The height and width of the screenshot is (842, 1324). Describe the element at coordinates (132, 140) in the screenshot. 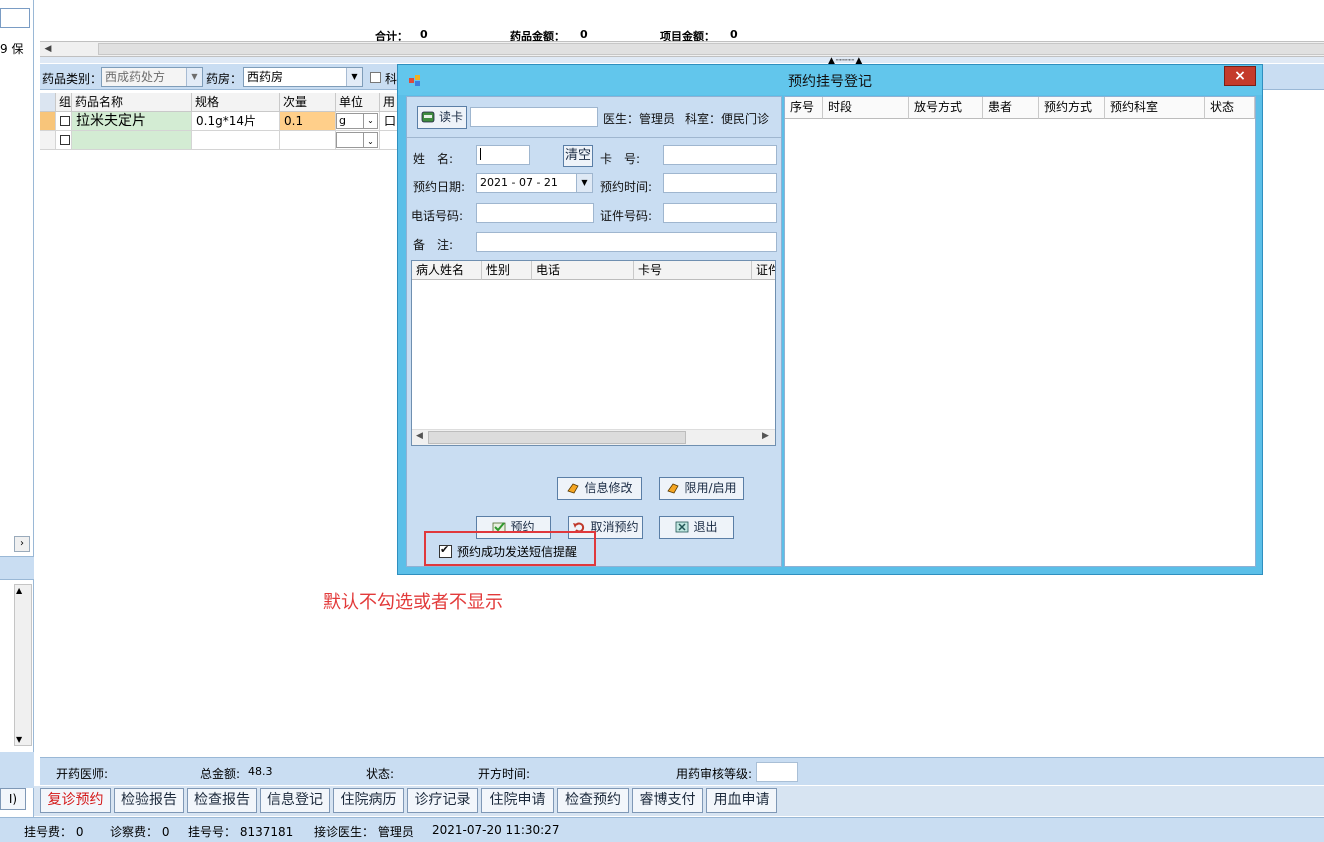

I see `drug-name-cell` at that location.